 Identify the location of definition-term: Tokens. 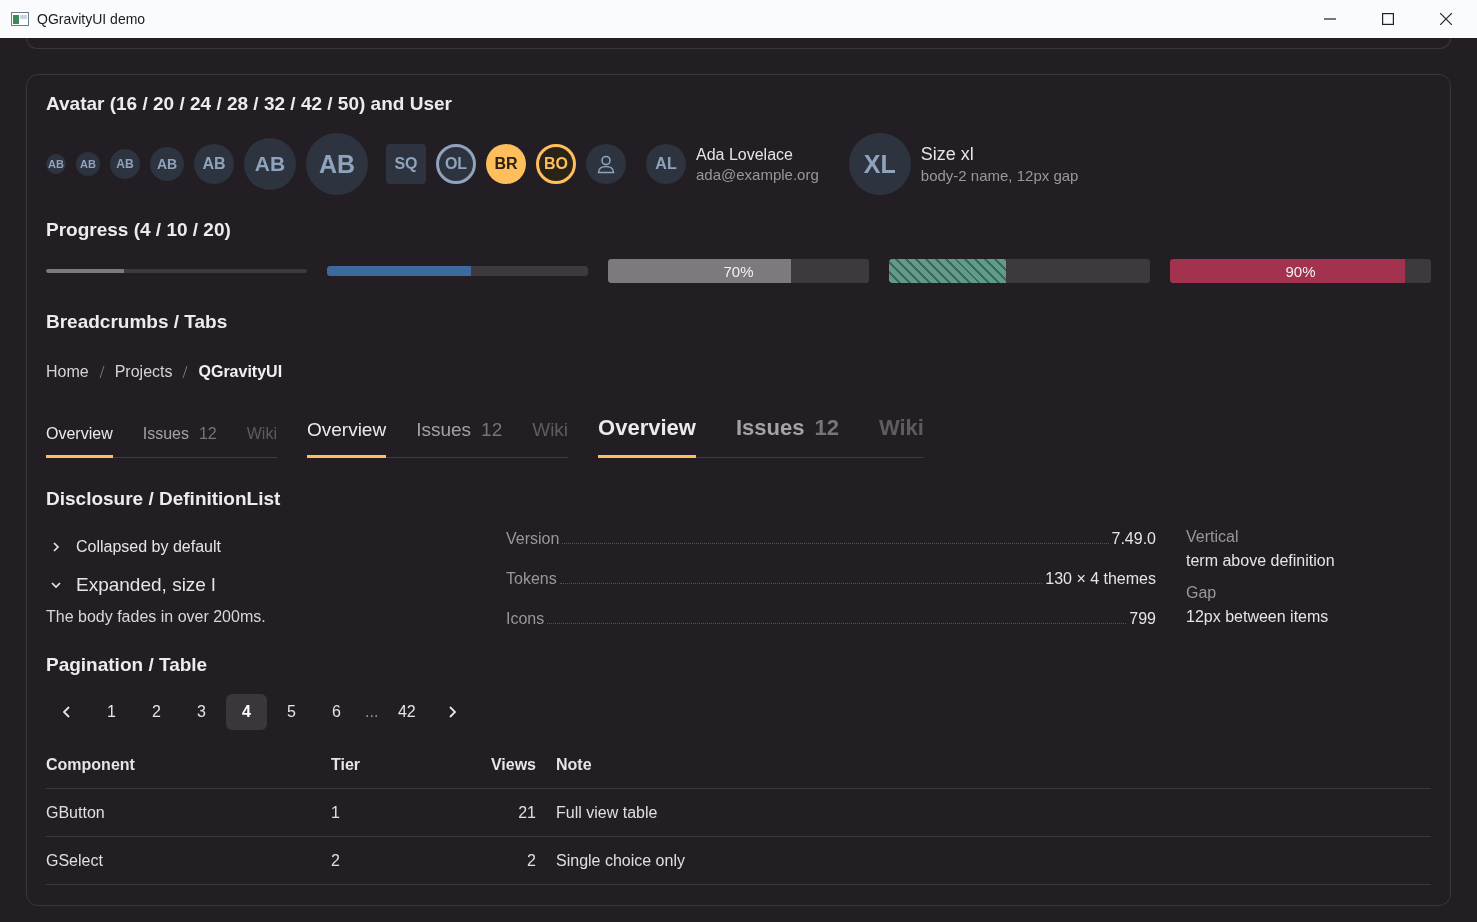
(531, 579).